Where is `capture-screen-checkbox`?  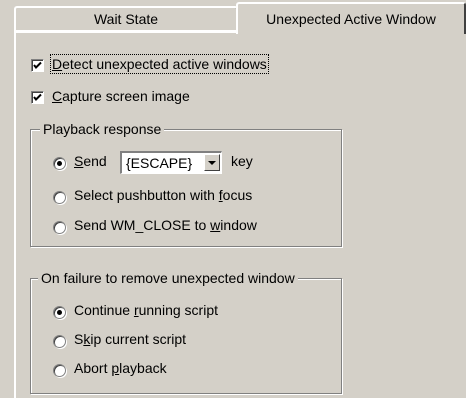 capture-screen-checkbox is located at coordinates (37, 97).